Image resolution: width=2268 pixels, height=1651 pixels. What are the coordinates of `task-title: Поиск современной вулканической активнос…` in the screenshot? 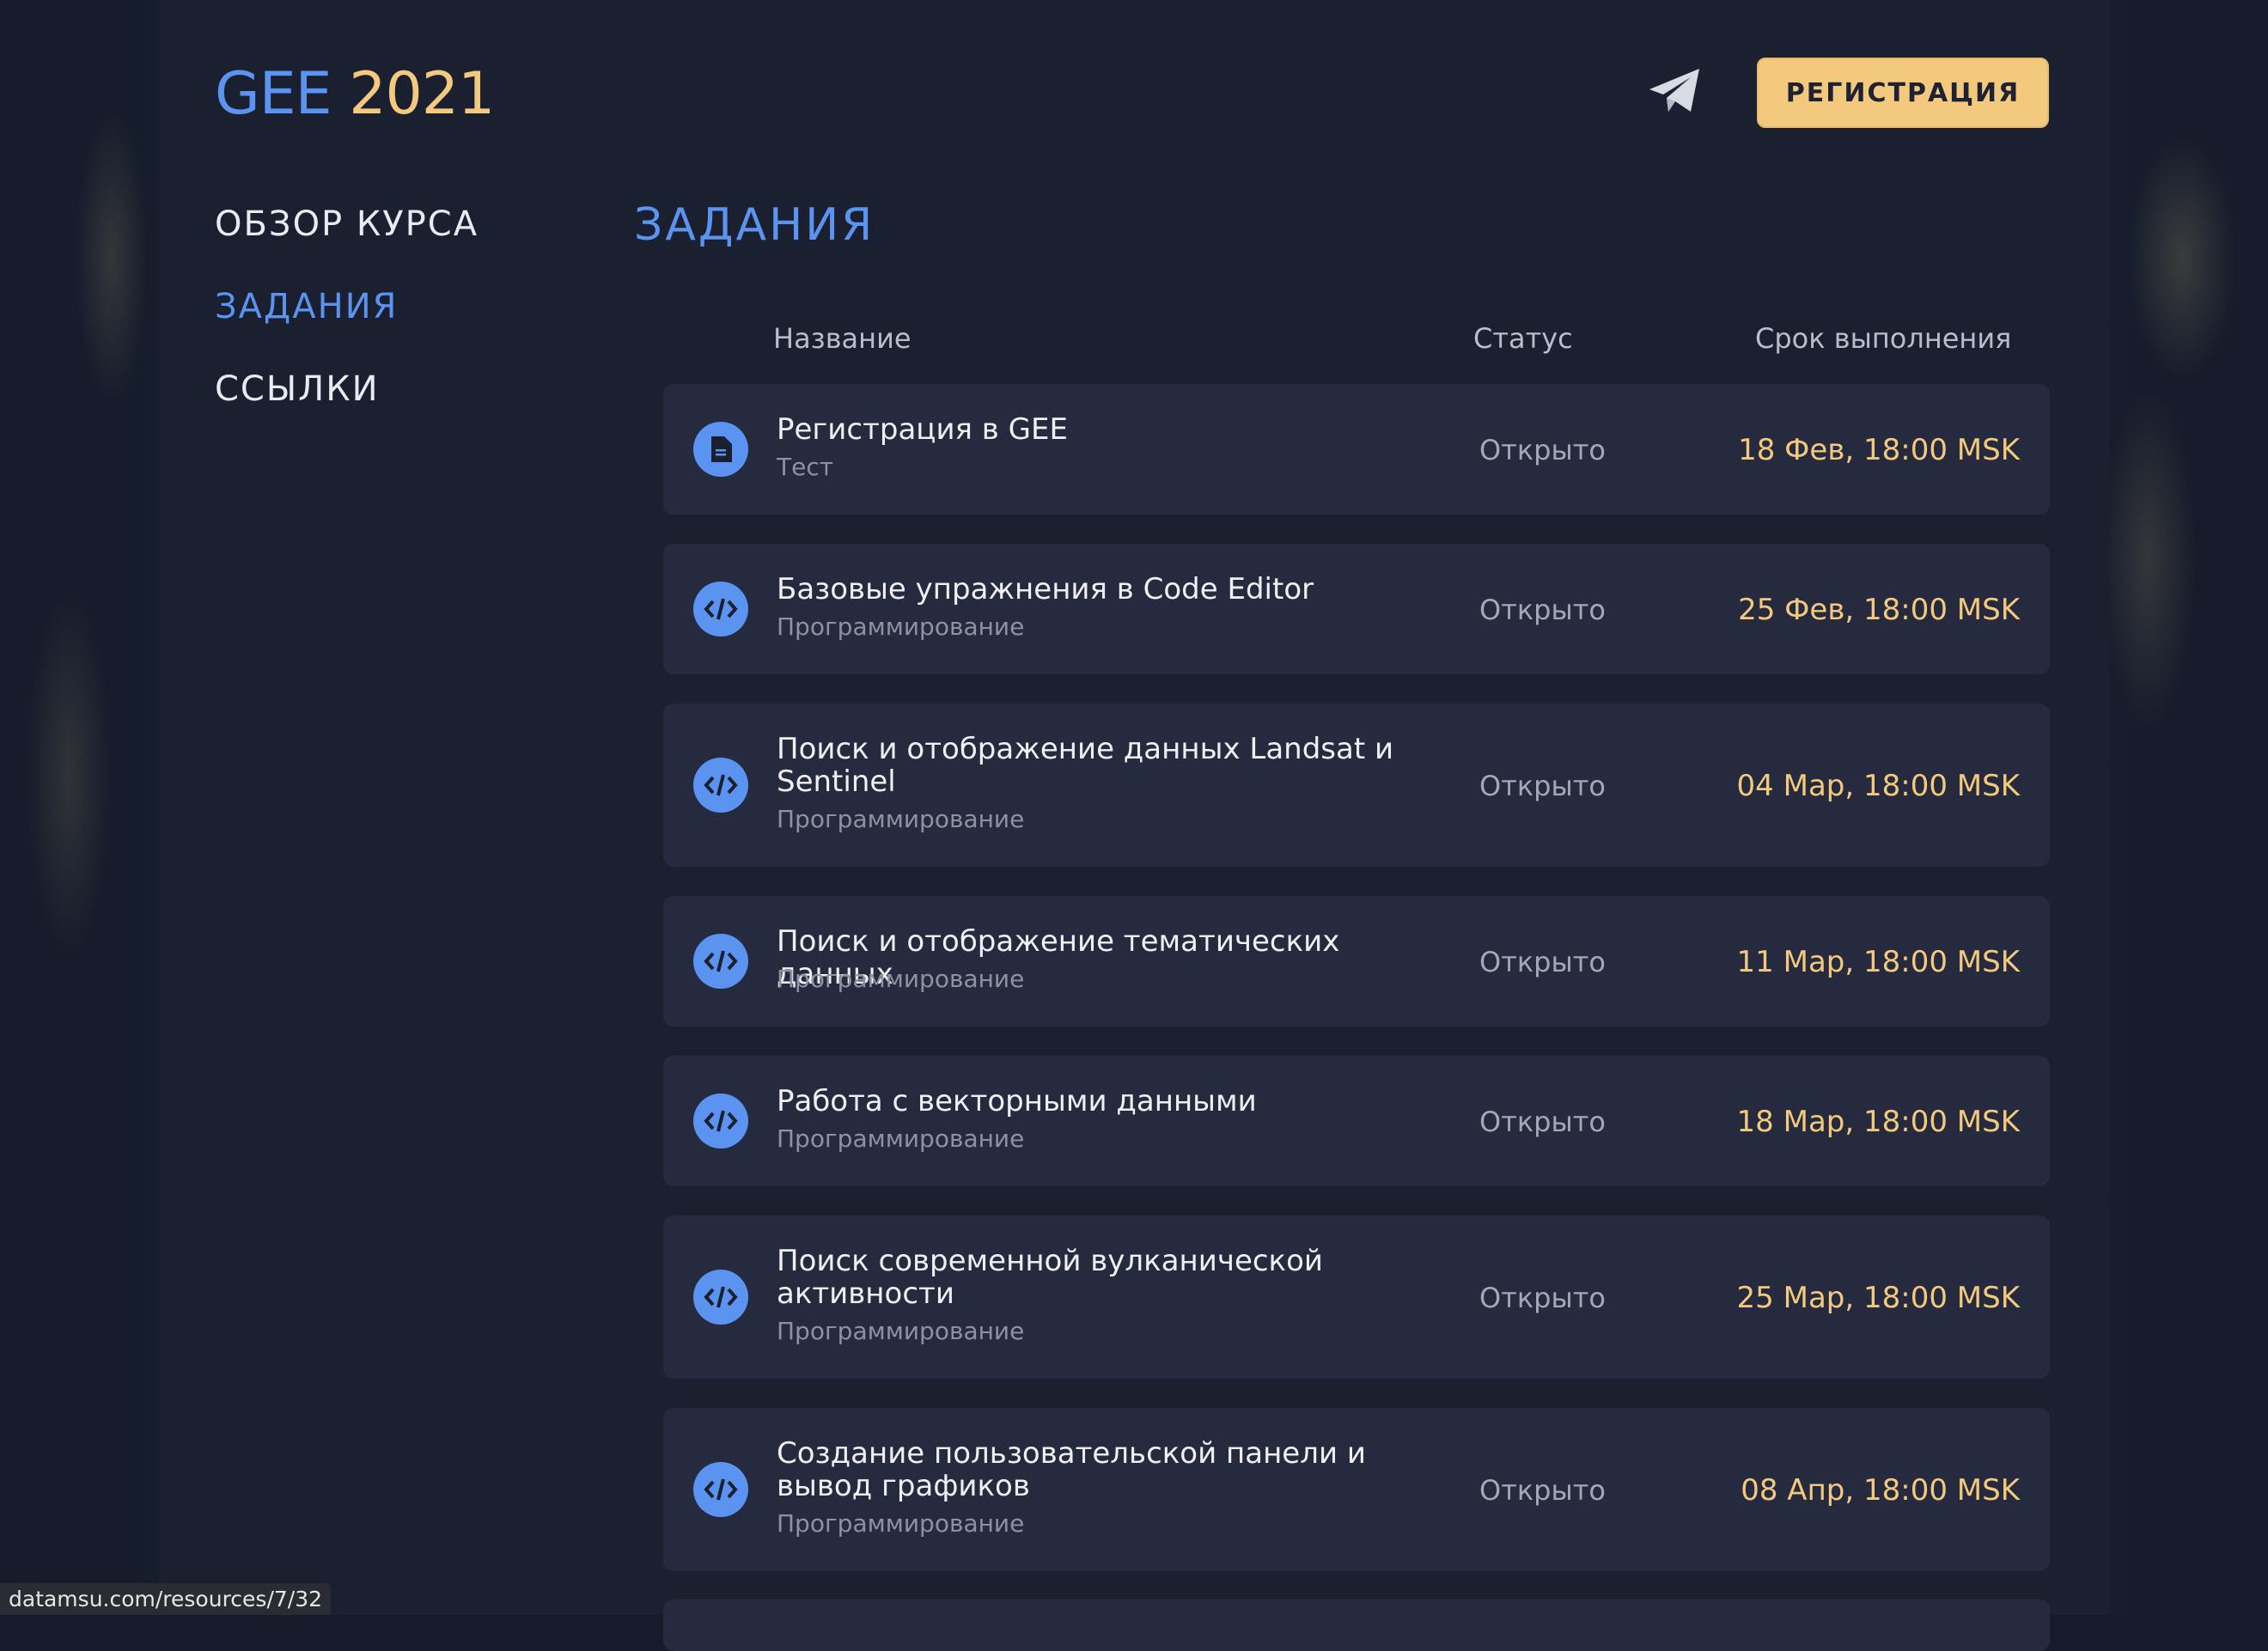 It's located at (1050, 1277).